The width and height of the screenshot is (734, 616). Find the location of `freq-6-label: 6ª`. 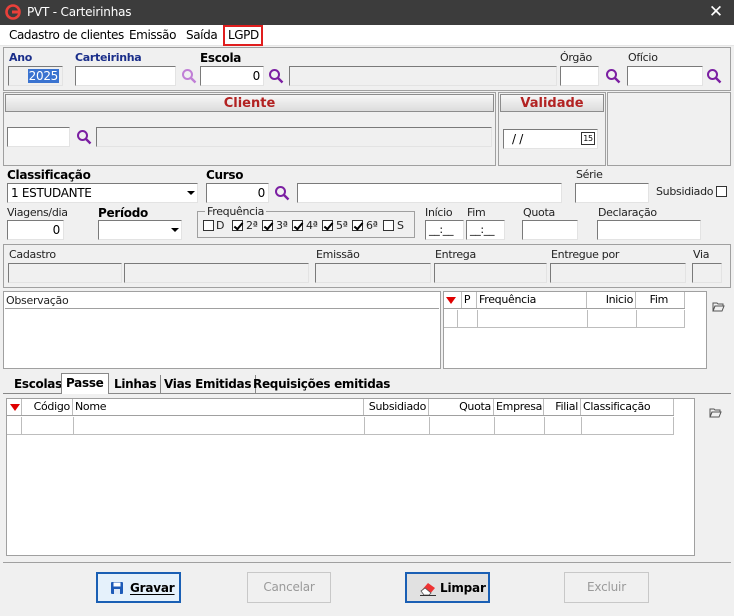

freq-6-label: 6ª is located at coordinates (372, 225).